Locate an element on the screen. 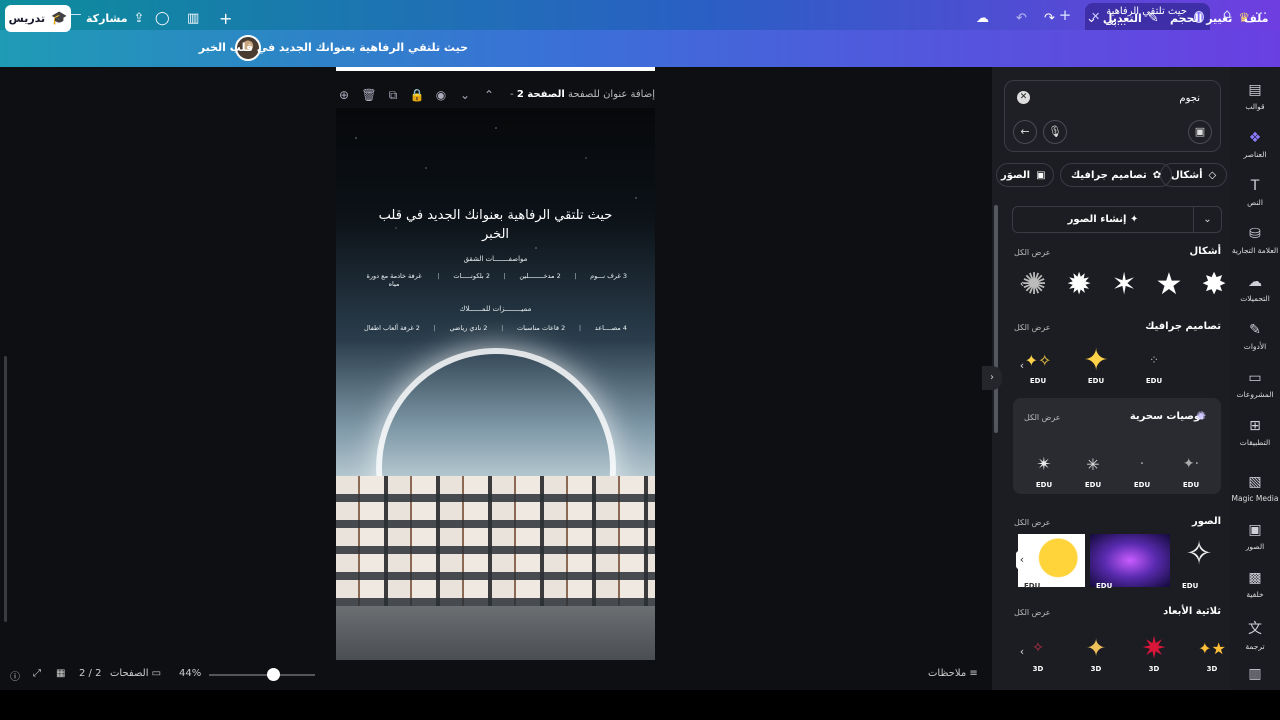 The image size is (1280, 720). rail-item-translate: 文 ترجمة is located at coordinates (1255, 634).